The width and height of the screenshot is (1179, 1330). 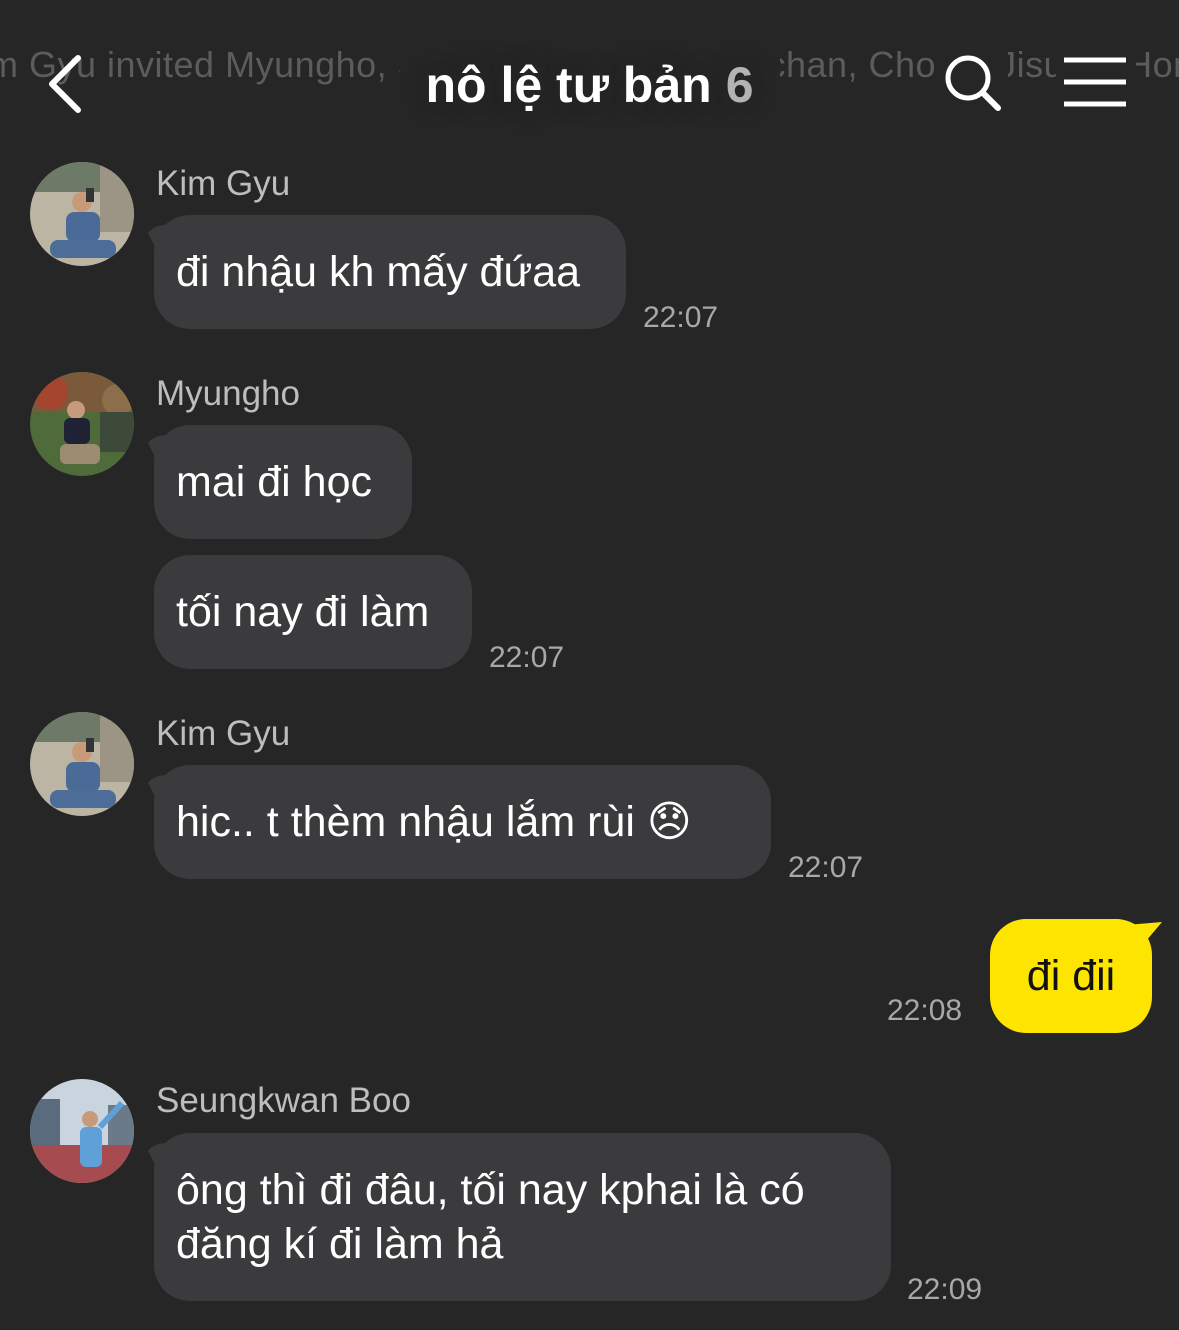 I want to click on search-icon, so click(x=973, y=83).